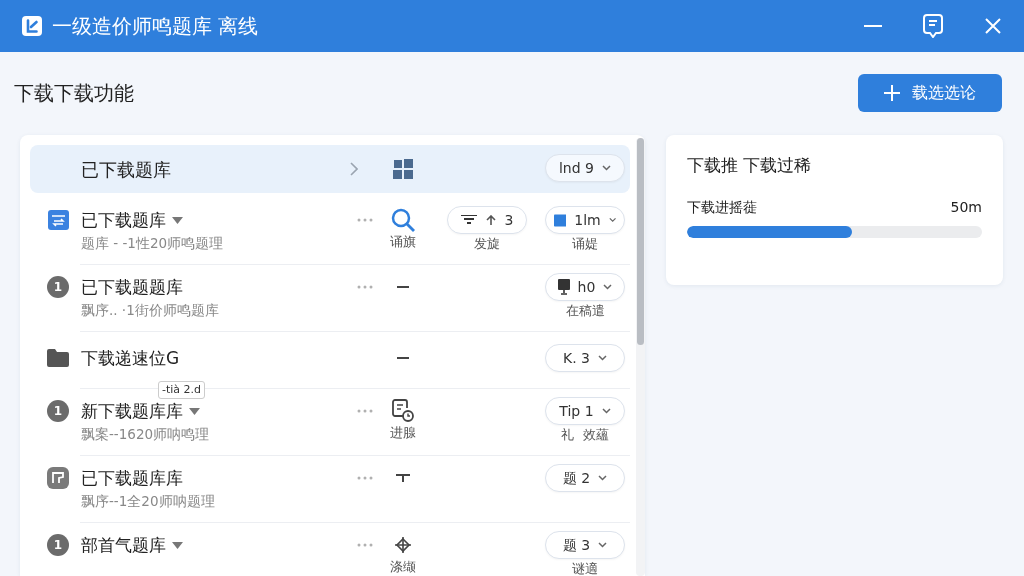 This screenshot has width=1024, height=576. Describe the element at coordinates (930, 93) in the screenshot. I see `add-button: 载选选论` at that location.